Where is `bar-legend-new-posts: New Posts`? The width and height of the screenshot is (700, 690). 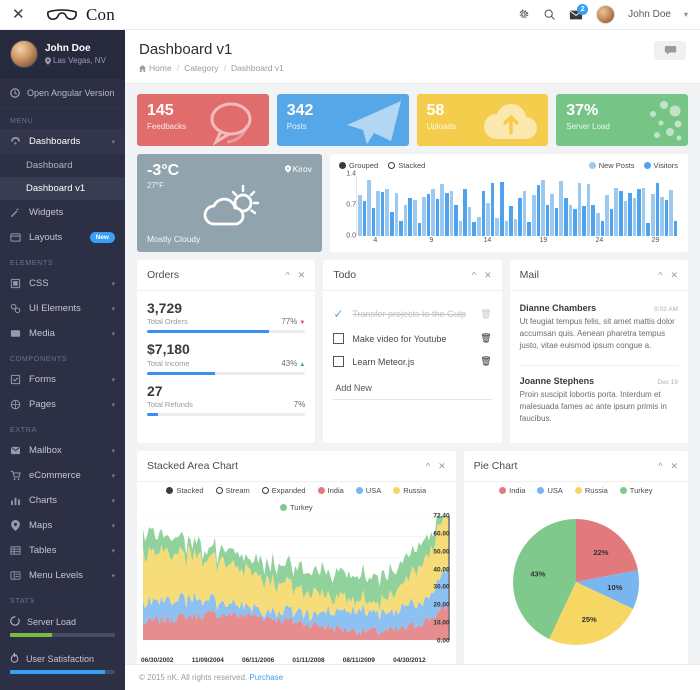
bar-legend-new-posts: New Posts is located at coordinates (611, 165).